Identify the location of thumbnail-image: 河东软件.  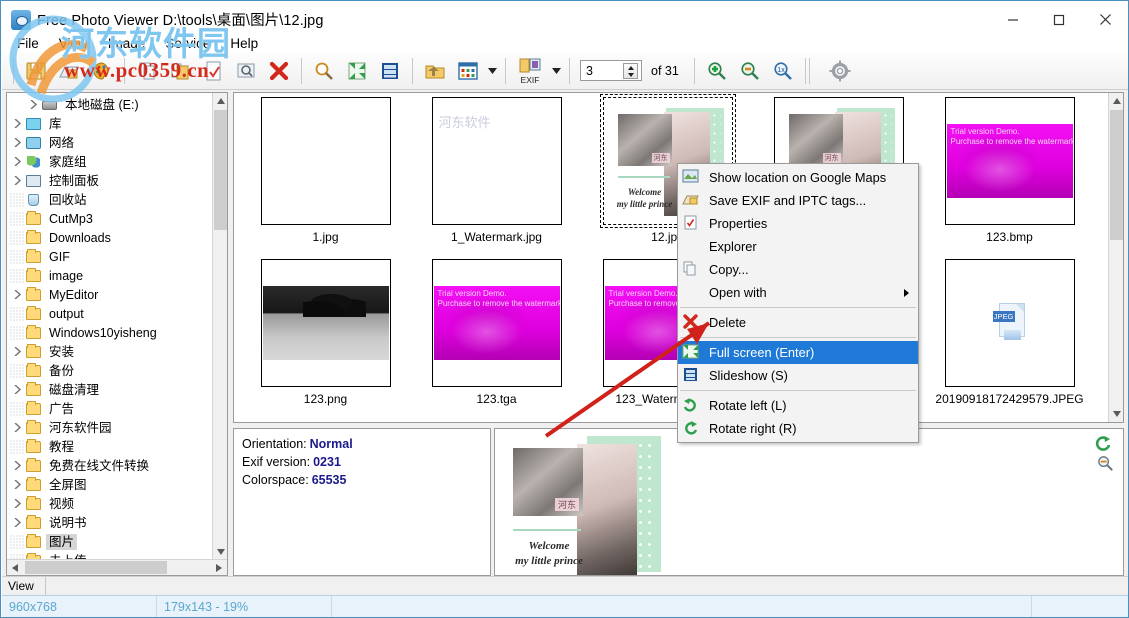
(496, 161).